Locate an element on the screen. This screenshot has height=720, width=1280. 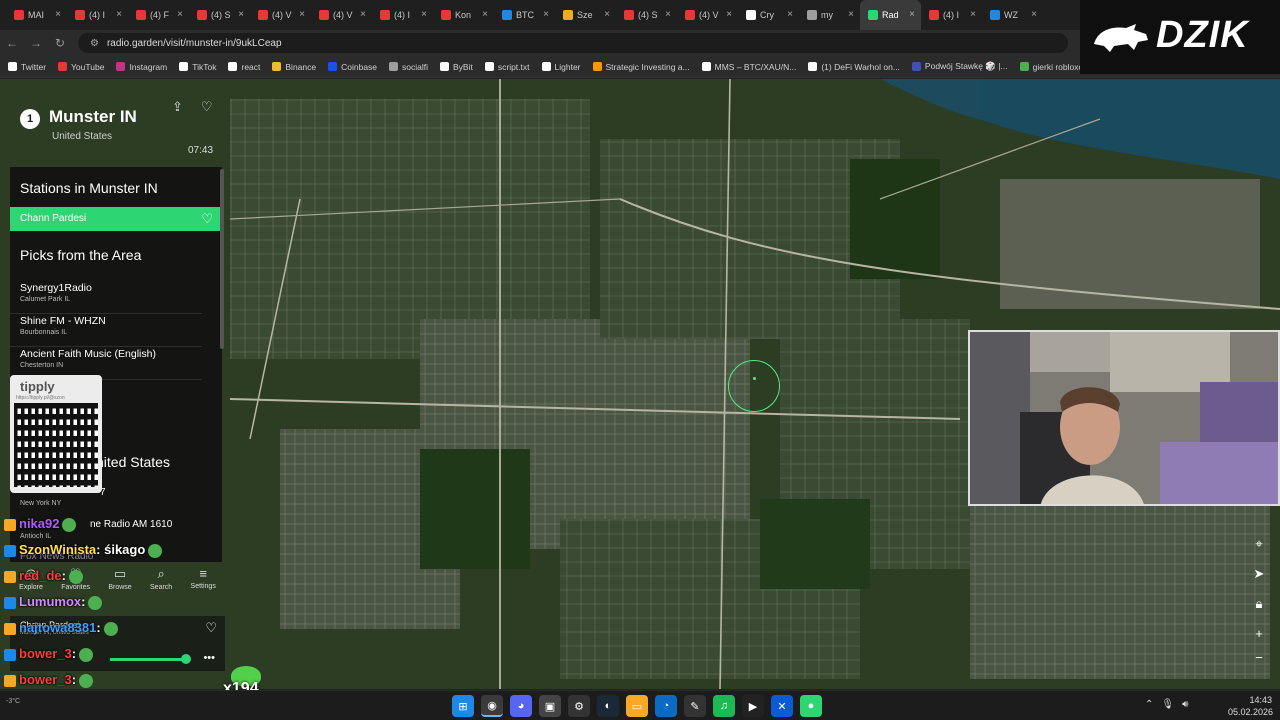
browser-tab: WZ × is located at coordinates (1012, 15).